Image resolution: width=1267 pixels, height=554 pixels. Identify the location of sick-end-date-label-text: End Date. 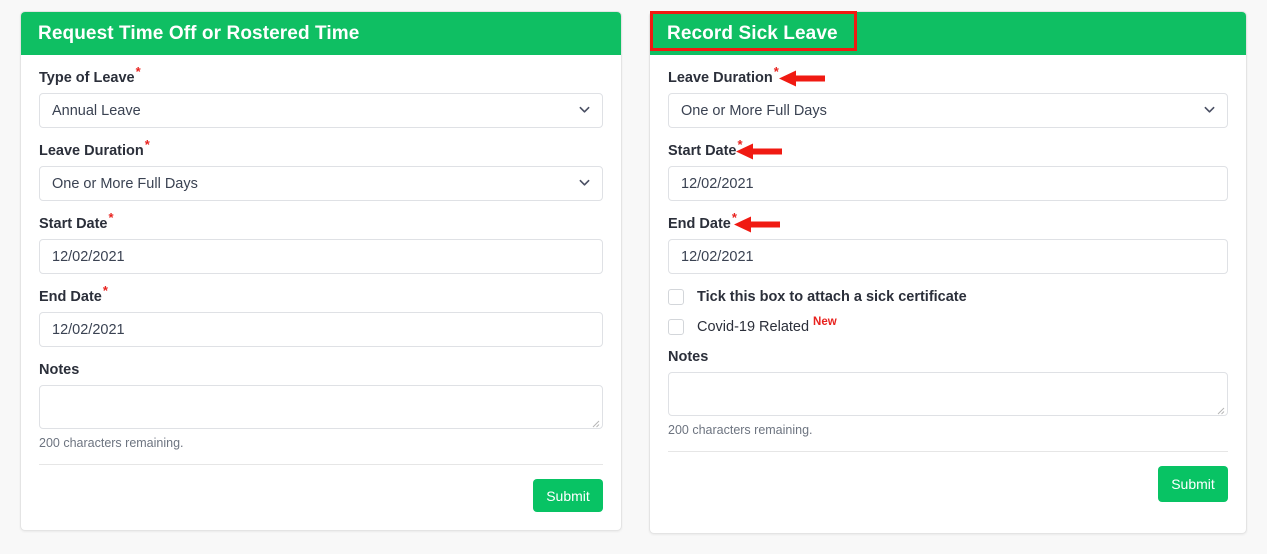
(699, 224).